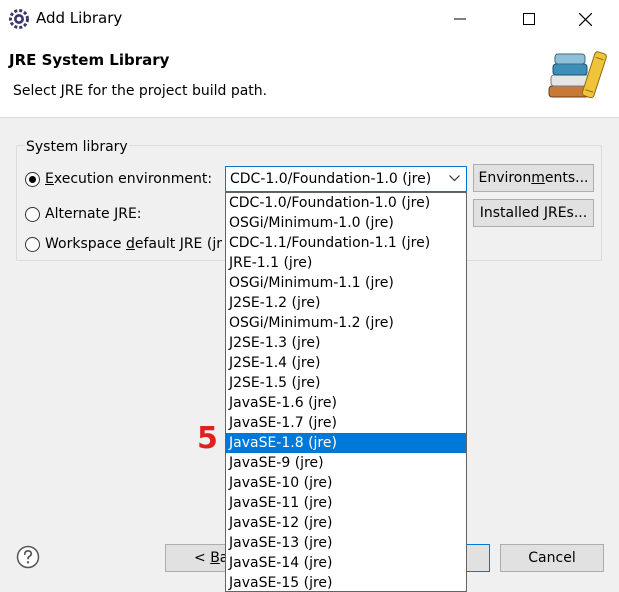  Describe the element at coordinates (346, 443) in the screenshot. I see `dropdown-item-selected: JavaSE-1.8 (jre)` at that location.